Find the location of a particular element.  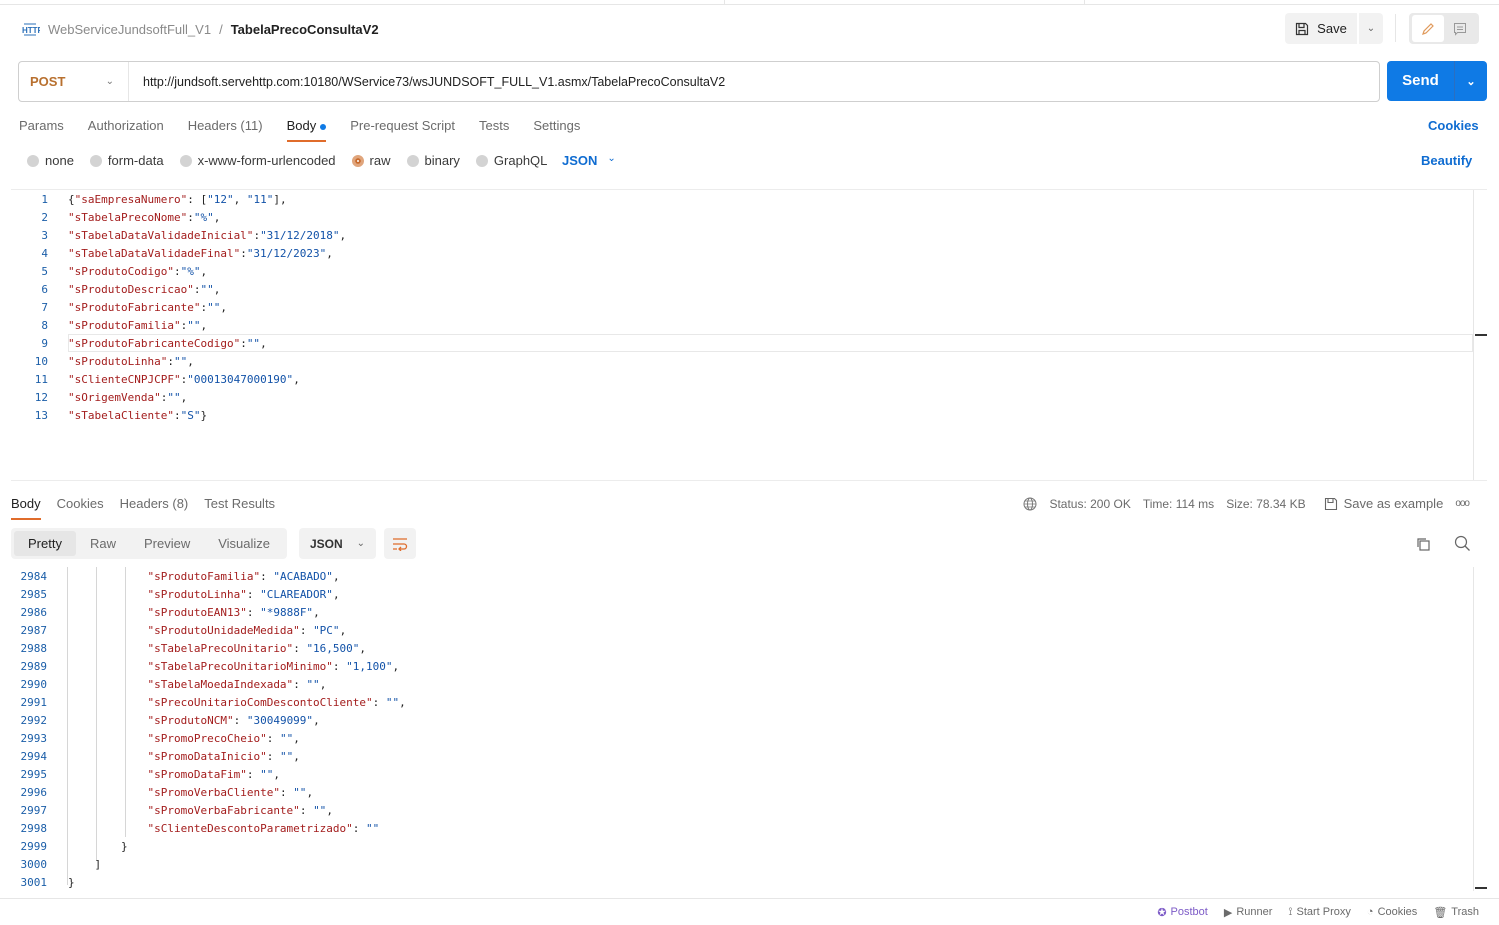

send-options-chevron-icon: ⌄ is located at coordinates (1471, 81).